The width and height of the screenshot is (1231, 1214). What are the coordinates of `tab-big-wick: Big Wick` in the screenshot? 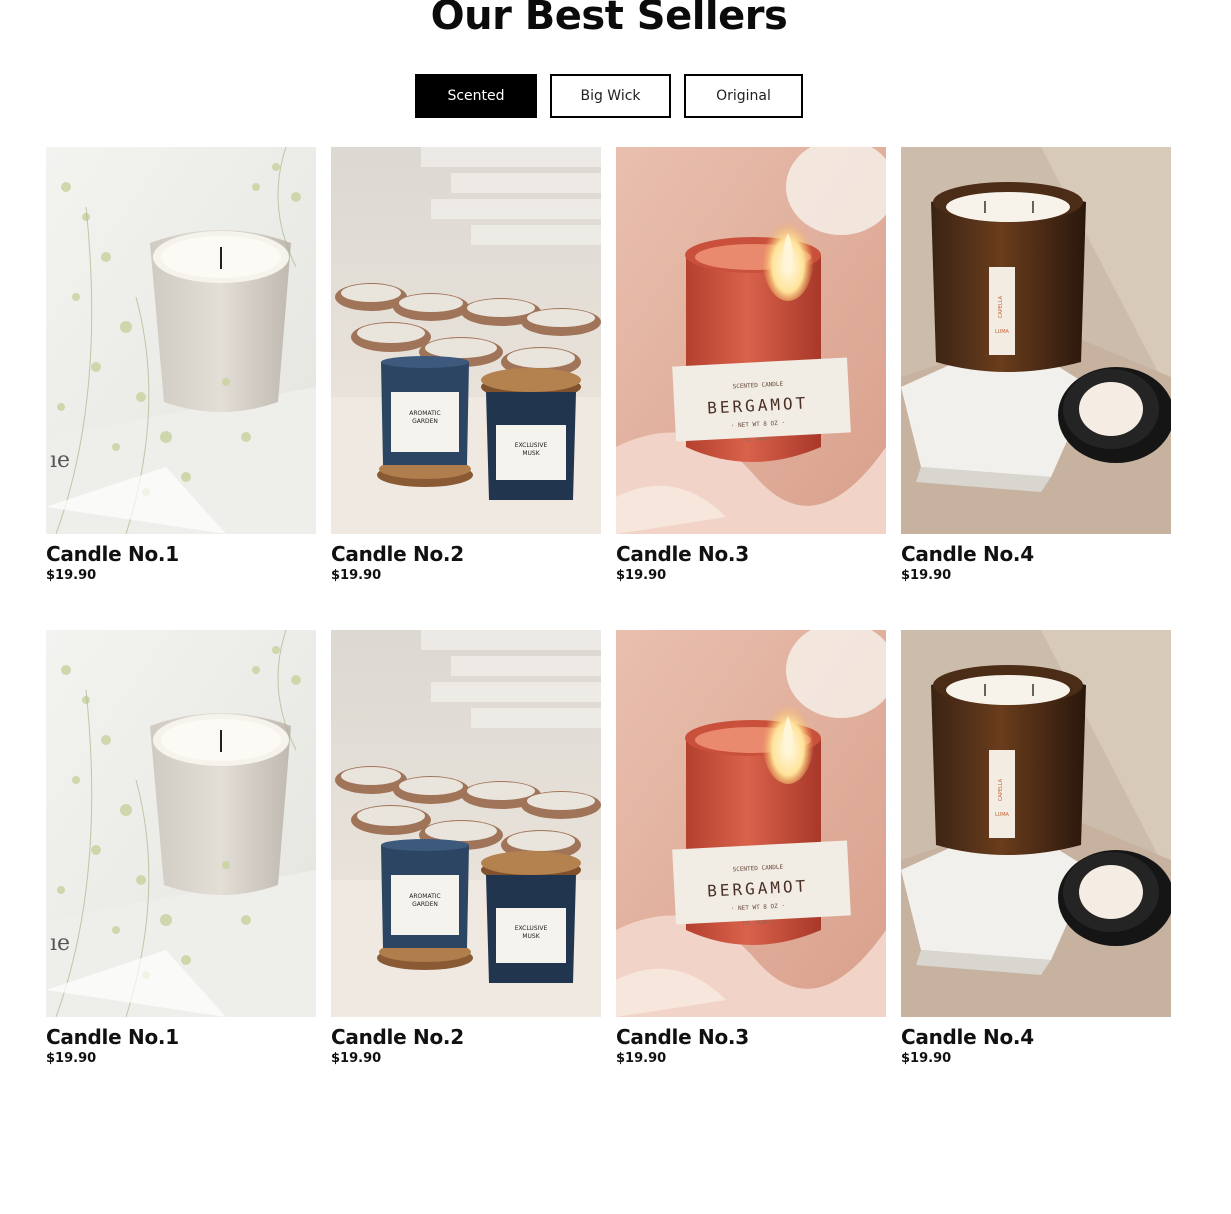 It's located at (610, 96).